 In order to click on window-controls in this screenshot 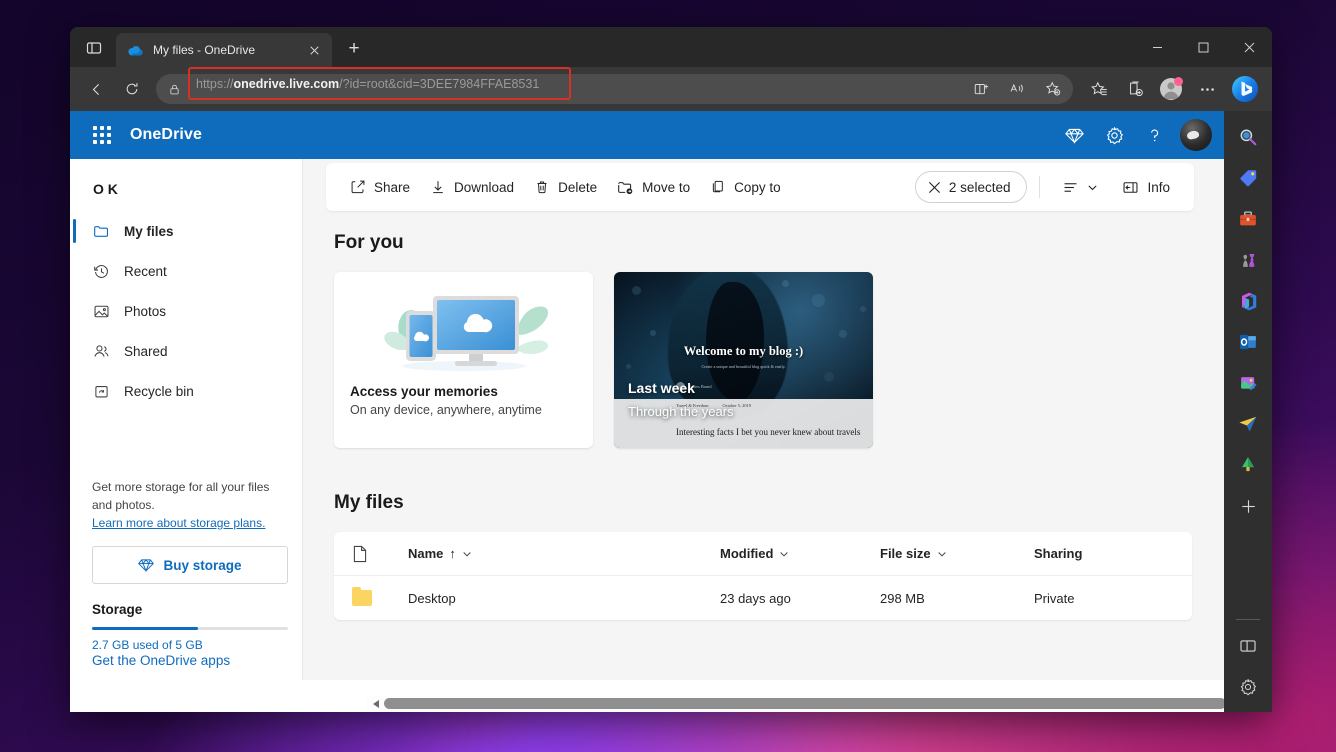, I will do `click(1203, 47)`.